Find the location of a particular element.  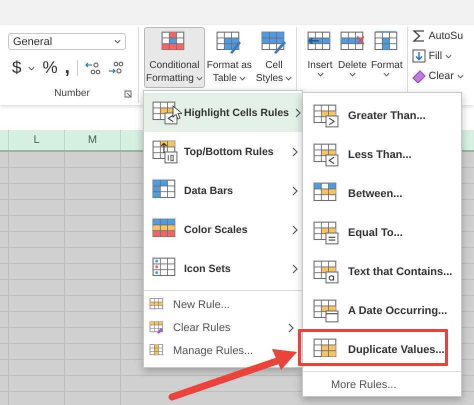

menu-item: Clear Rules is located at coordinates (223, 327).